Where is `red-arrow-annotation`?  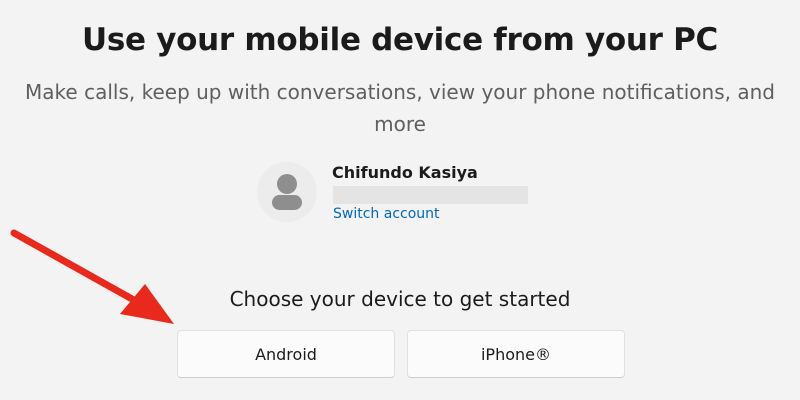 red-arrow-annotation is located at coordinates (92, 276).